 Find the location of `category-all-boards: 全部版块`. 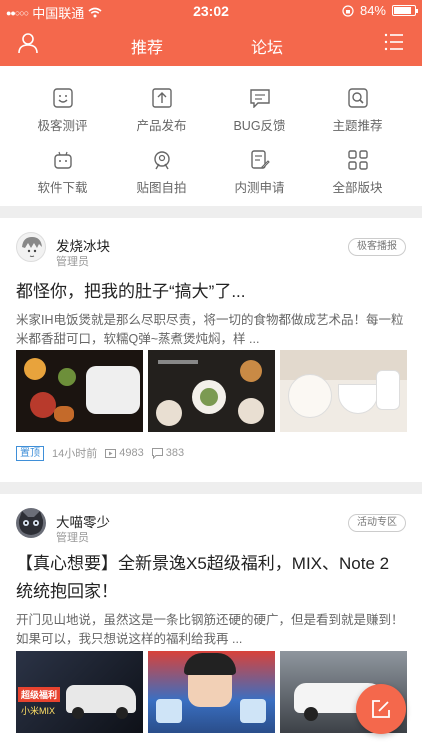

category-all-boards: 全部版块 is located at coordinates (357, 180).